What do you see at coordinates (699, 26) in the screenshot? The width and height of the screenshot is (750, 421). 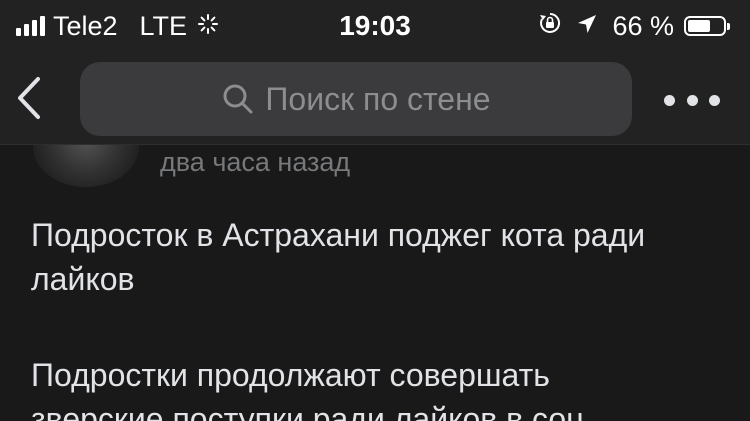 I see `battery-fill` at bounding box center [699, 26].